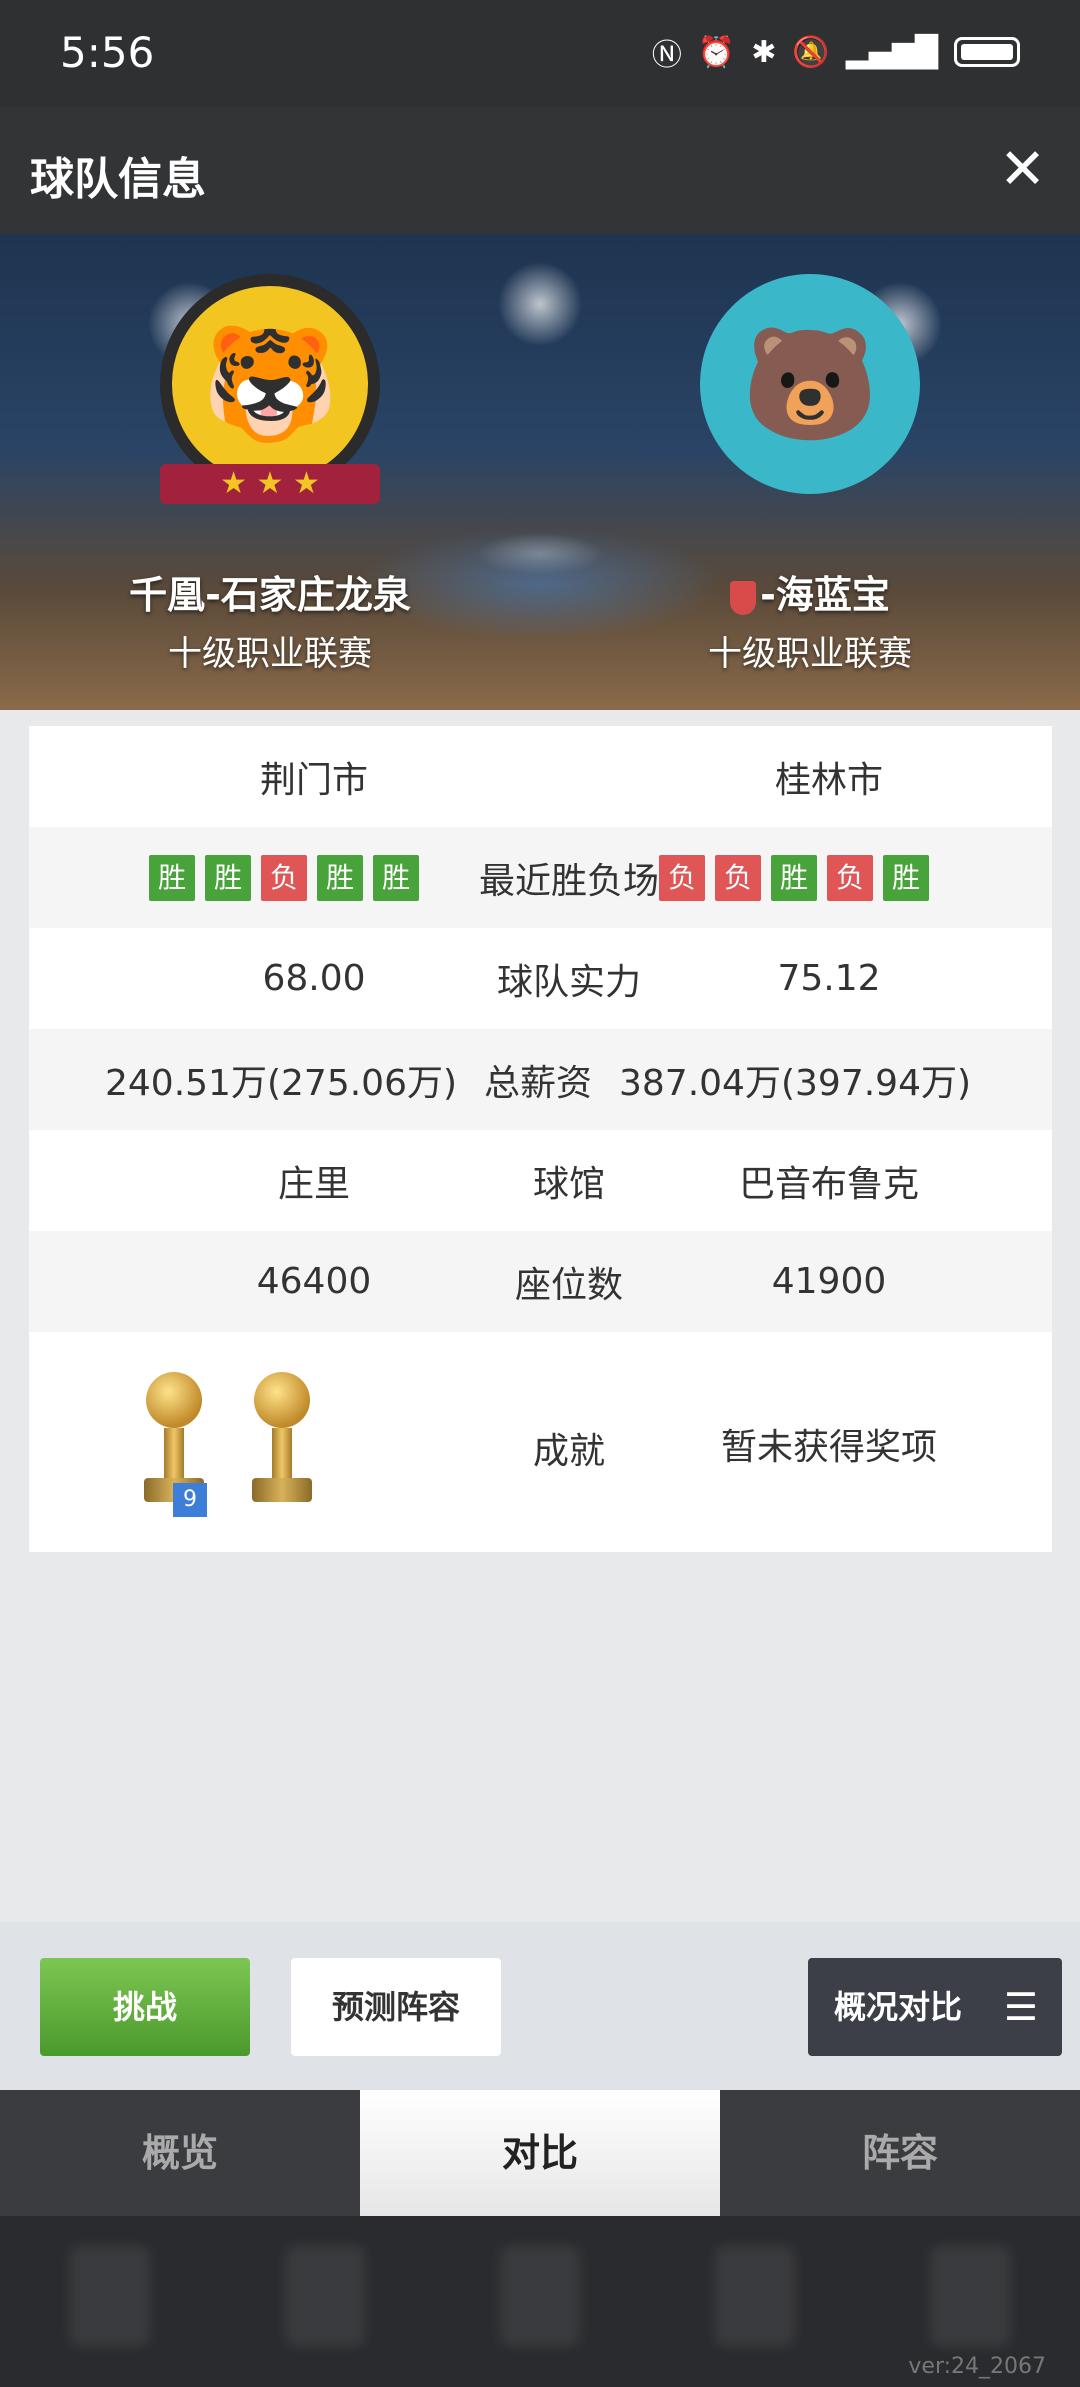 This screenshot has height=2387, width=1080. I want to click on title-bar: 球队信息 ✕, so click(540, 170).